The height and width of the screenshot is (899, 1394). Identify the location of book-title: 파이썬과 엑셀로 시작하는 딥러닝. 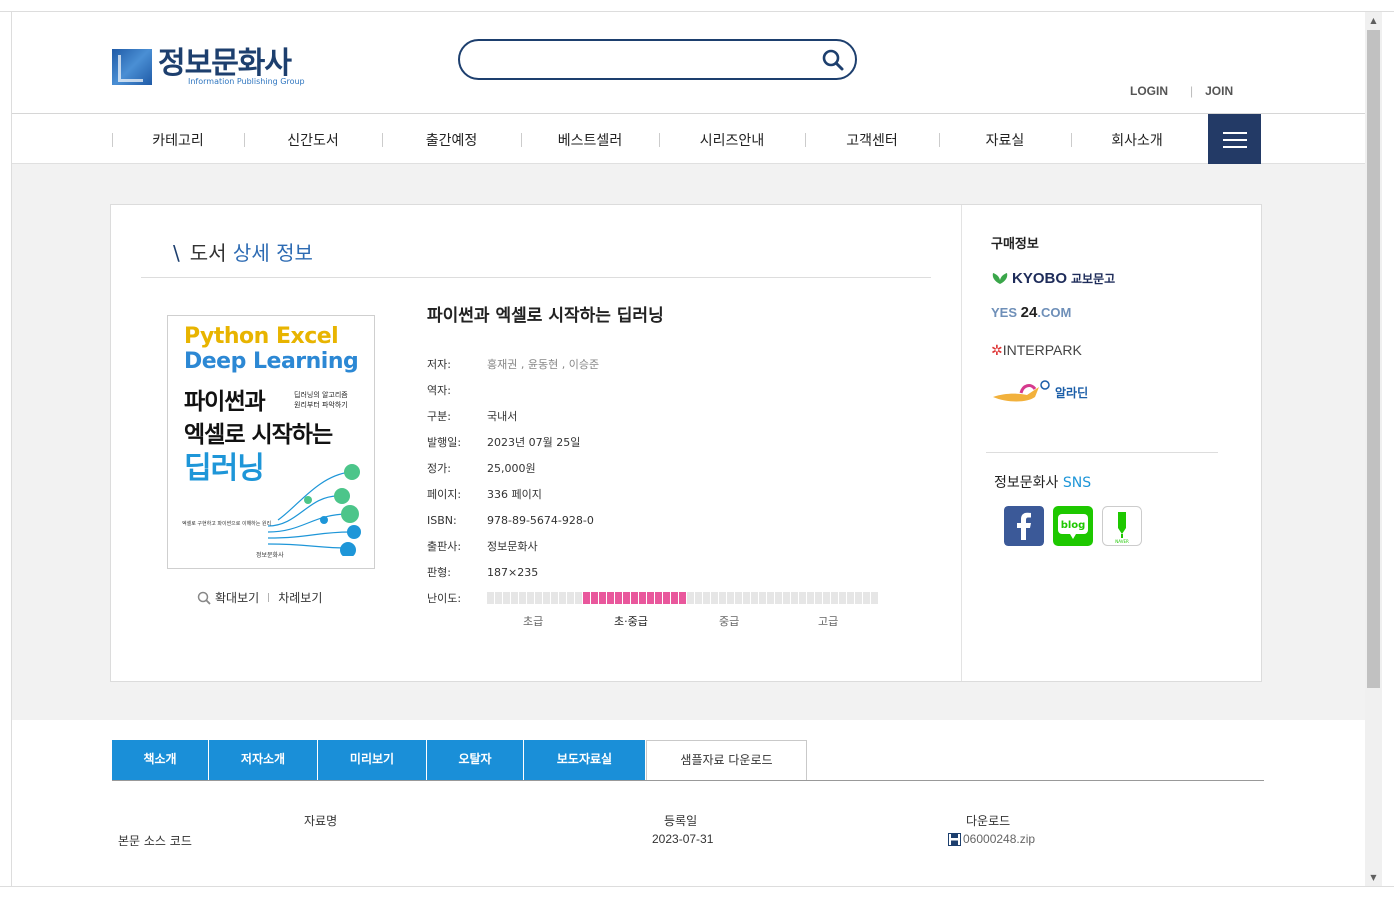
(545, 316).